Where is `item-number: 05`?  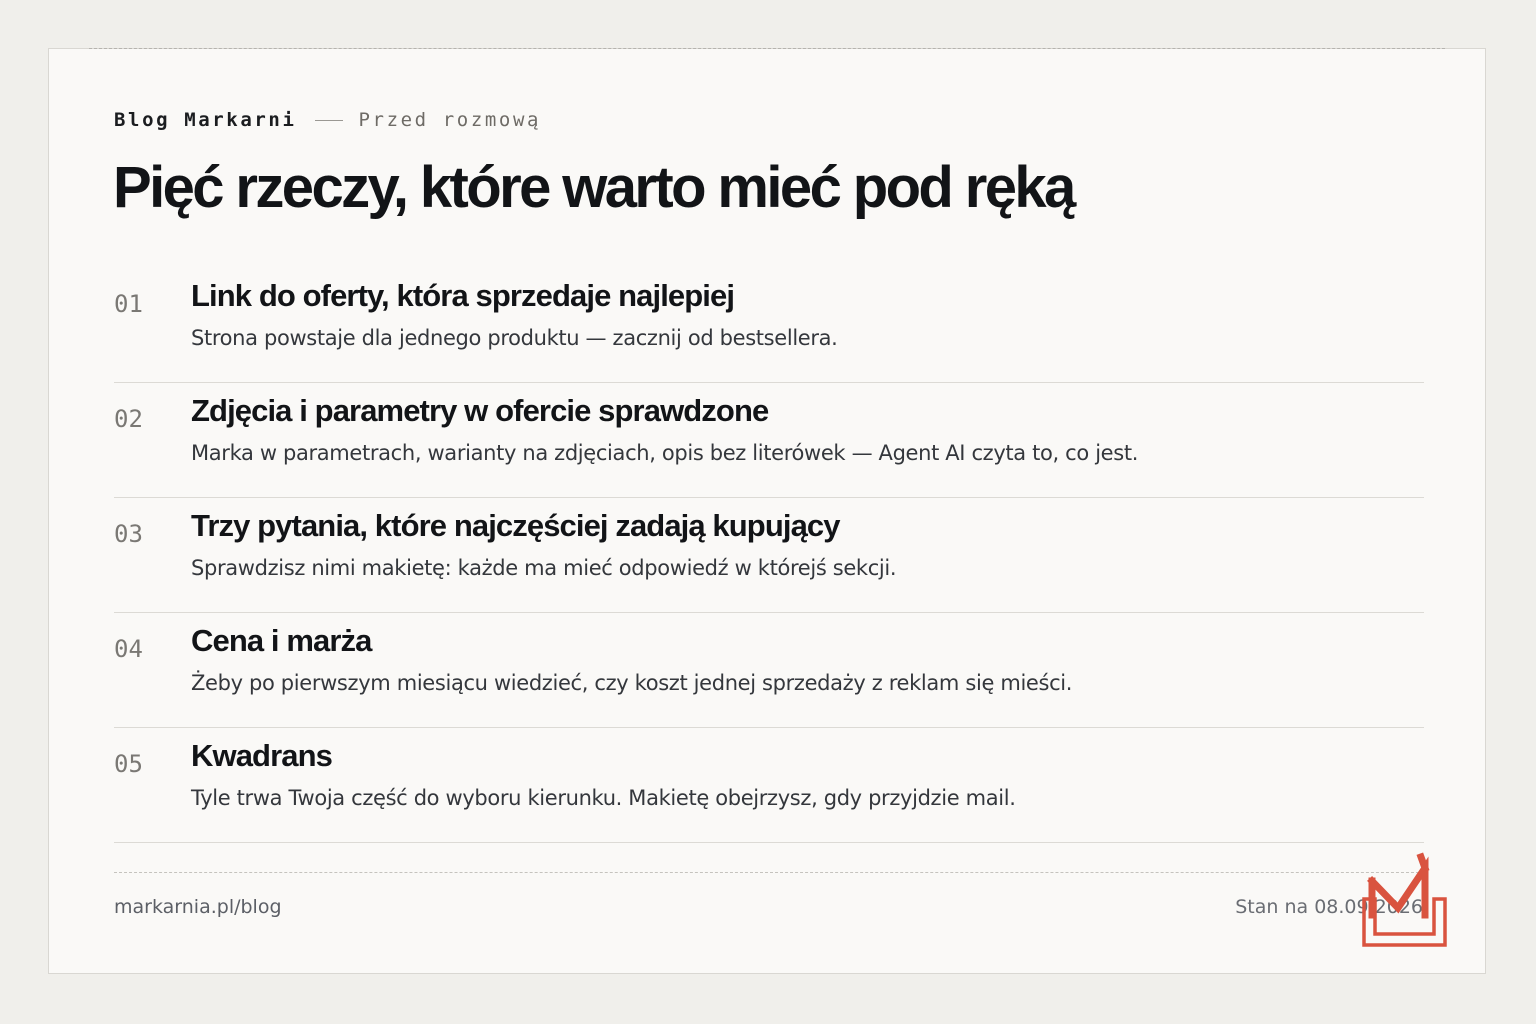
item-number: 05 is located at coordinates (128, 764).